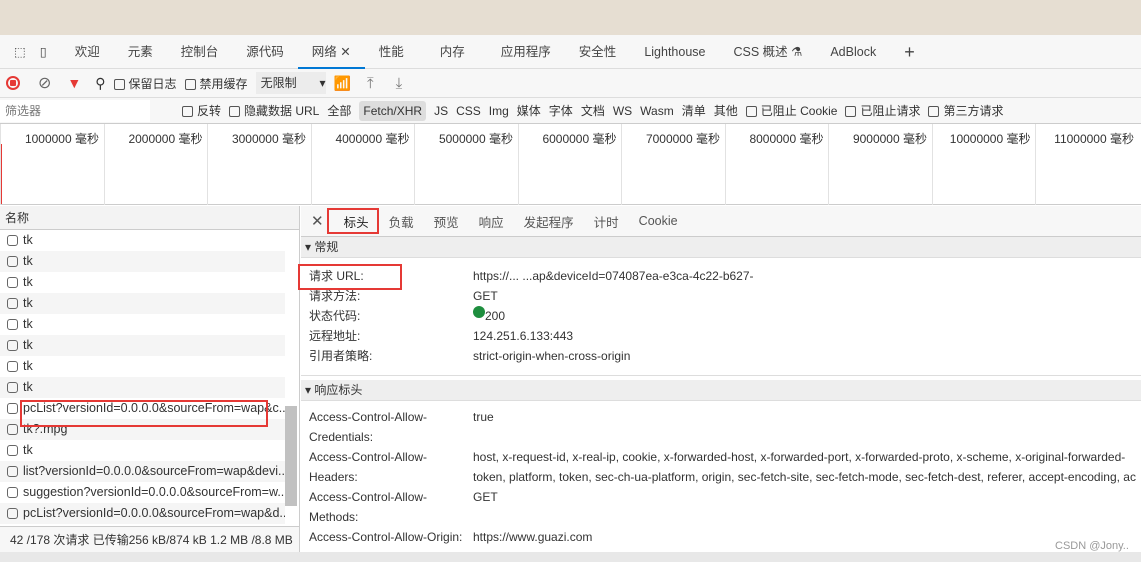 The image size is (1141, 562). I want to click on third-party-label: 第三方请求, so click(973, 111).